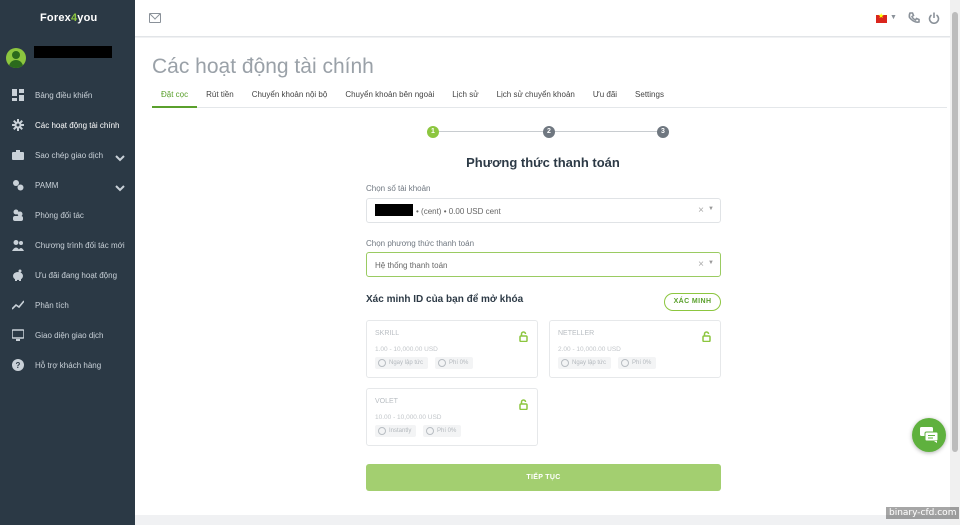 The width and height of the screenshot is (960, 525). I want to click on payment-card-name: SKRILL, so click(387, 333).